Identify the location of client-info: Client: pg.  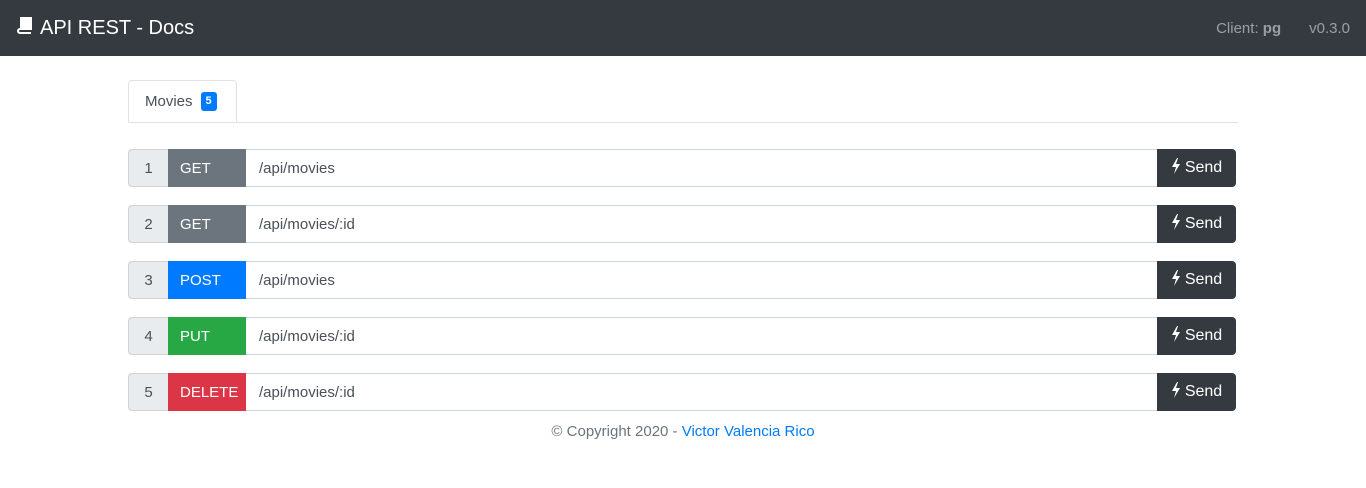
(1248, 28).